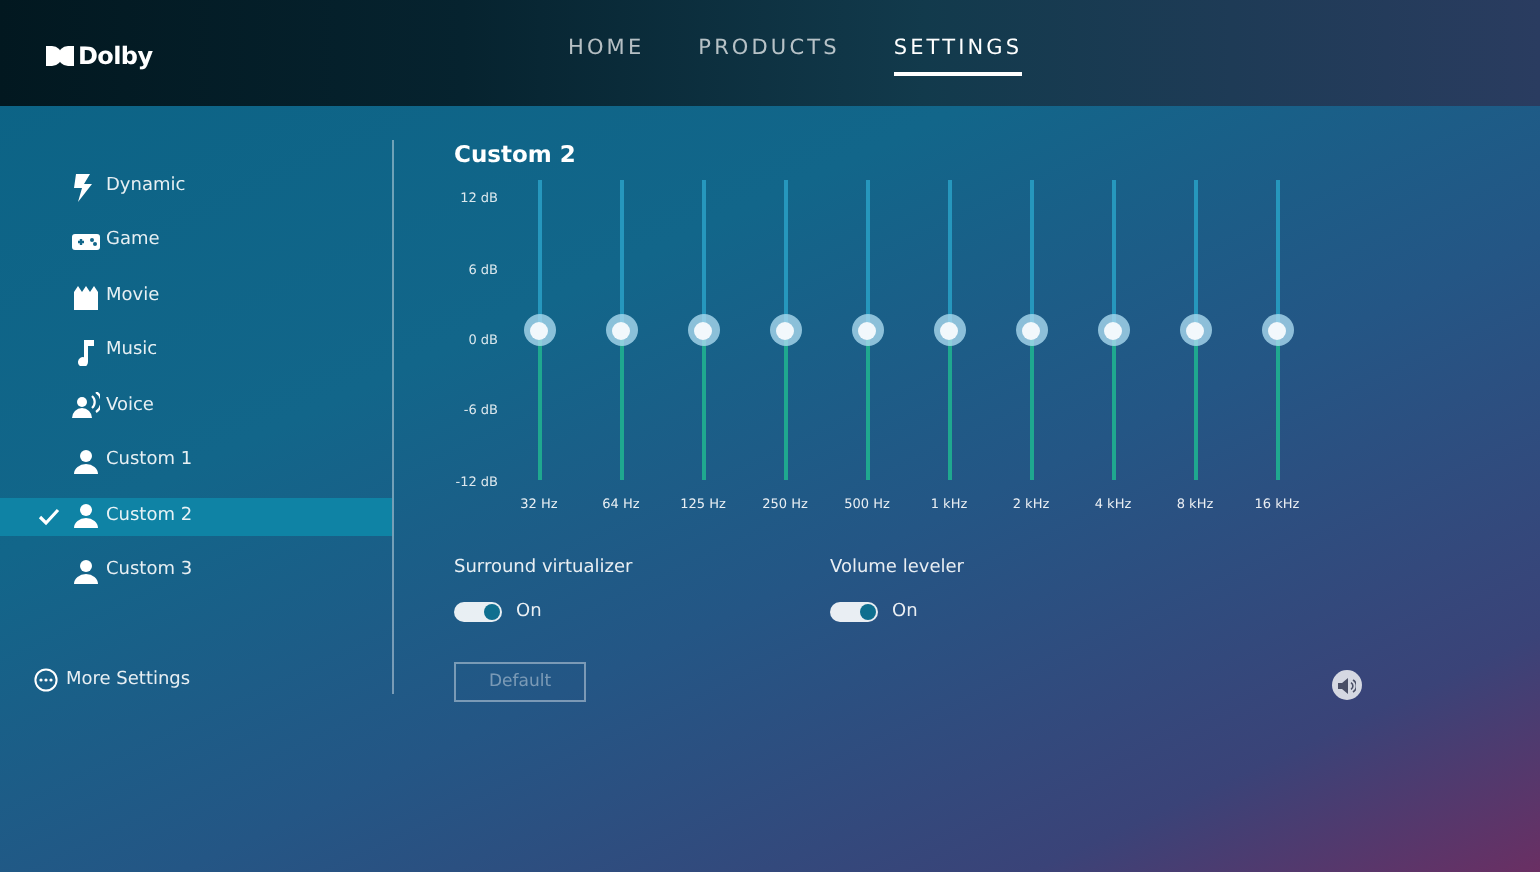 Image resolution: width=1540 pixels, height=872 pixels. I want to click on logo-icon, so click(60, 56).